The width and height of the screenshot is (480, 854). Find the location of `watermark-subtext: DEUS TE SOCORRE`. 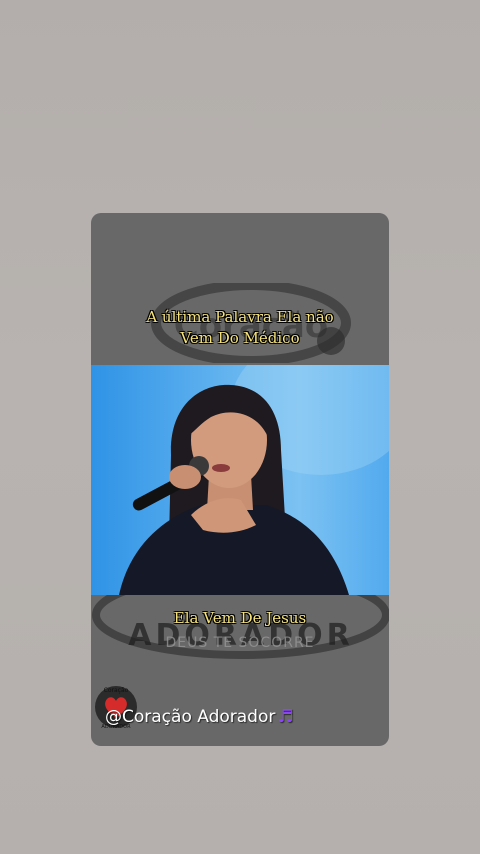

watermark-subtext: DEUS TE SOCORRE is located at coordinates (240, 643).